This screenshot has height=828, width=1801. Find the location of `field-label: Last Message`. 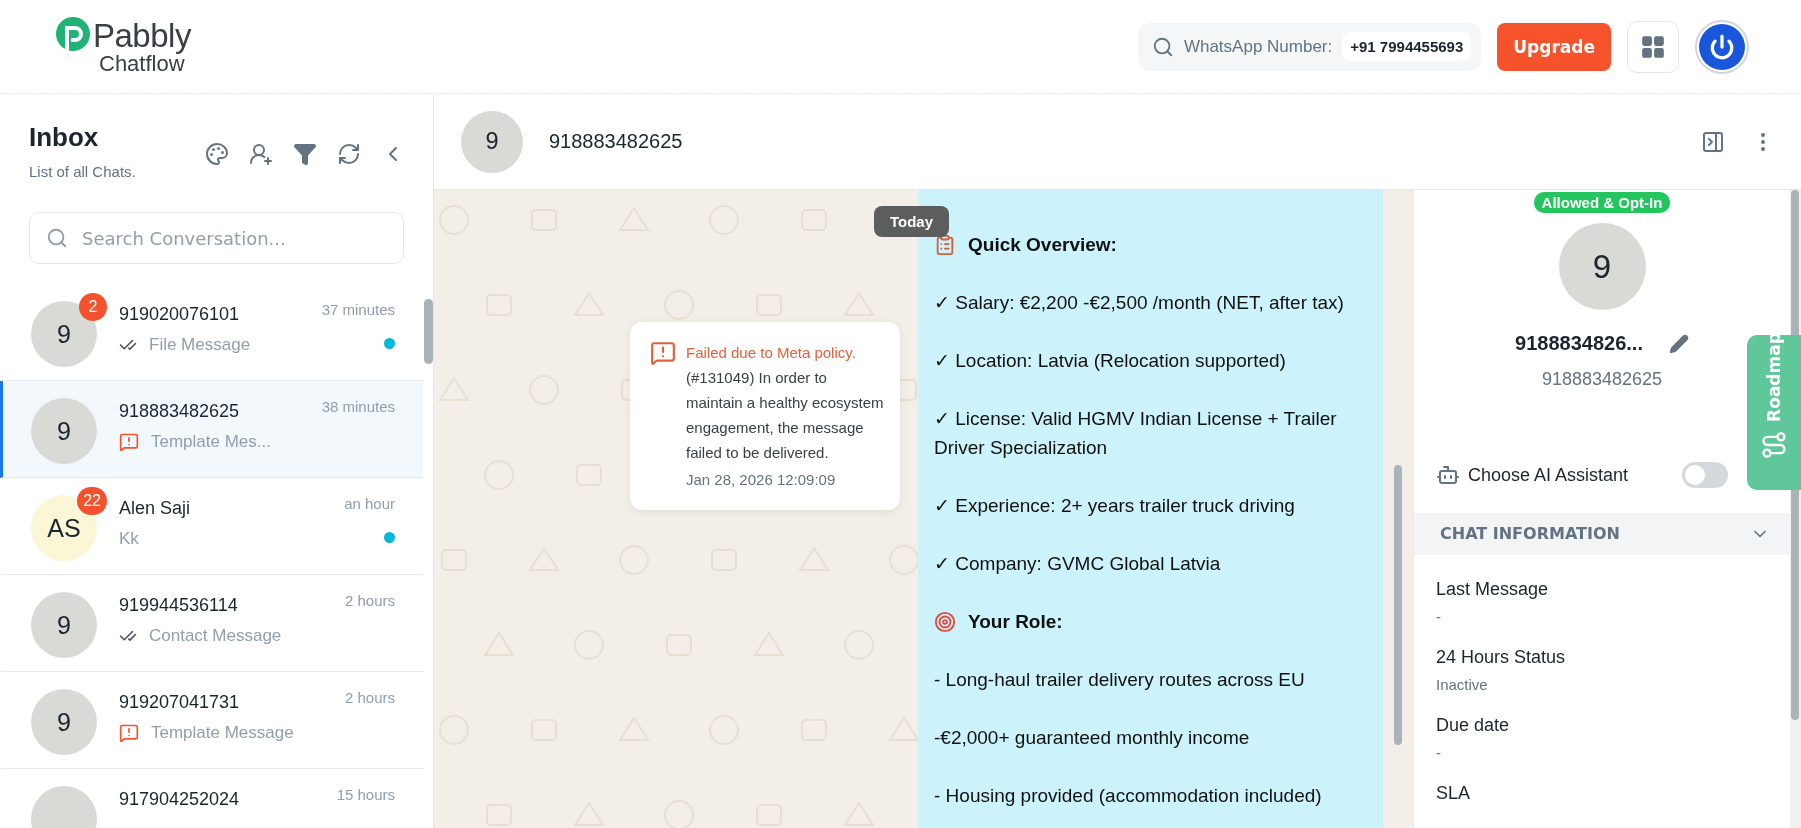

field-label: Last Message is located at coordinates (1493, 589).